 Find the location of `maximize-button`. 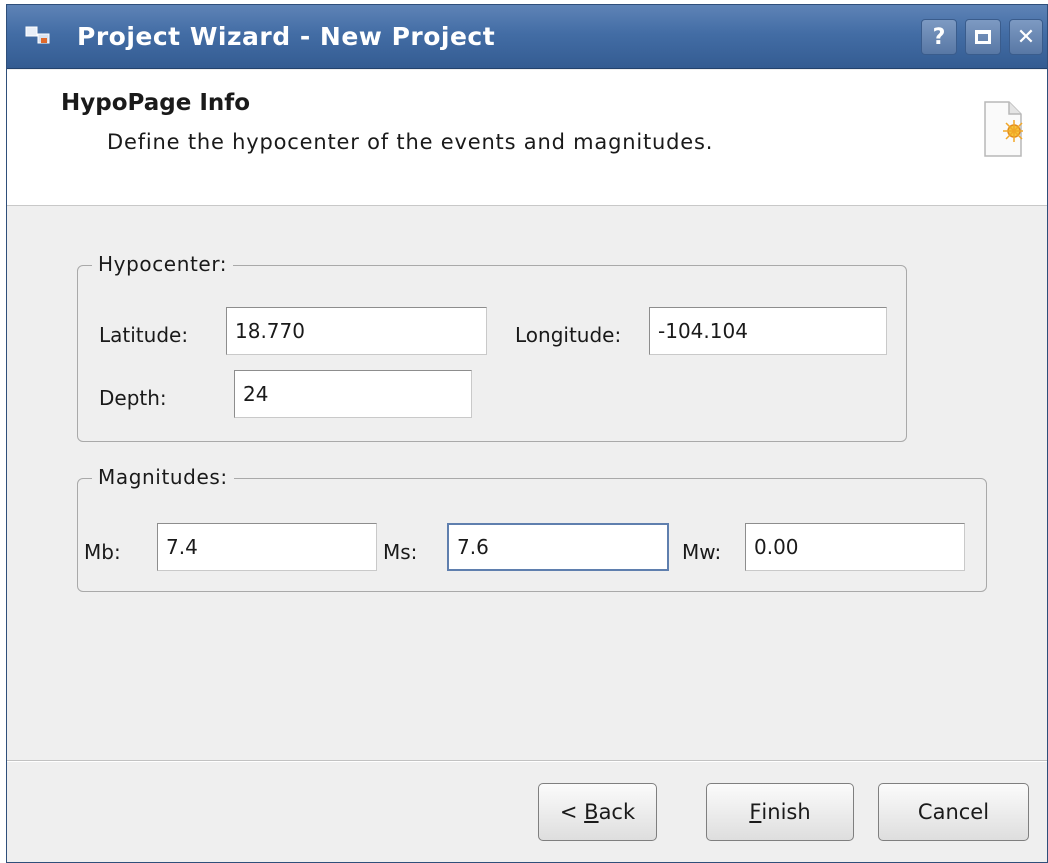

maximize-button is located at coordinates (983, 37).